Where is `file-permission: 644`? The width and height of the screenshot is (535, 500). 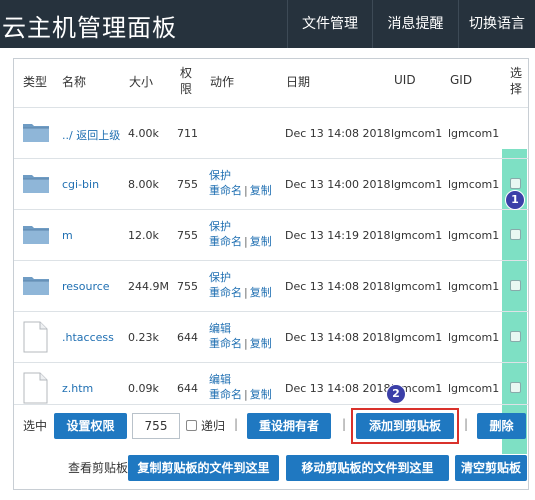
file-permission: 644 is located at coordinates (187, 337).